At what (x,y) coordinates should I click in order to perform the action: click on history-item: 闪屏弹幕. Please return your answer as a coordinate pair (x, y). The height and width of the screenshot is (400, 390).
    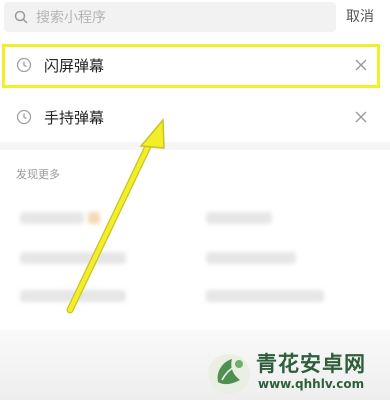
    Looking at the image, I should click on (195, 66).